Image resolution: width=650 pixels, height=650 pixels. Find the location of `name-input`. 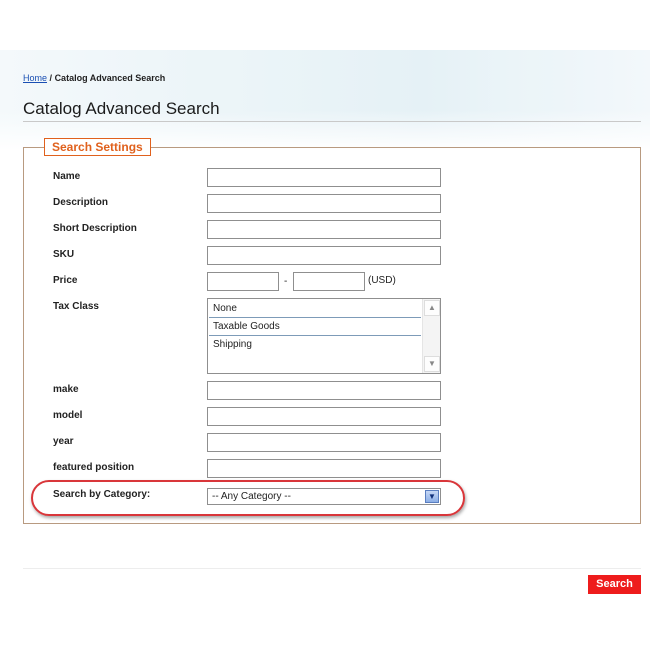

name-input is located at coordinates (324, 177).